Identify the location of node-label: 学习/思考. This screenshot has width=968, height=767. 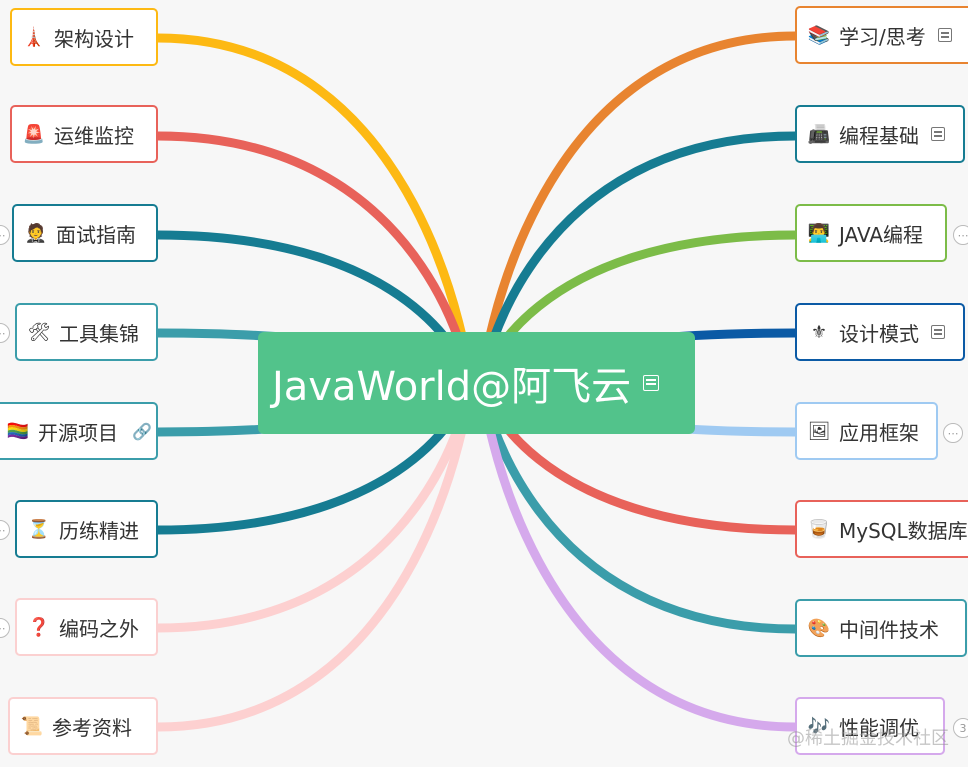
(882, 36).